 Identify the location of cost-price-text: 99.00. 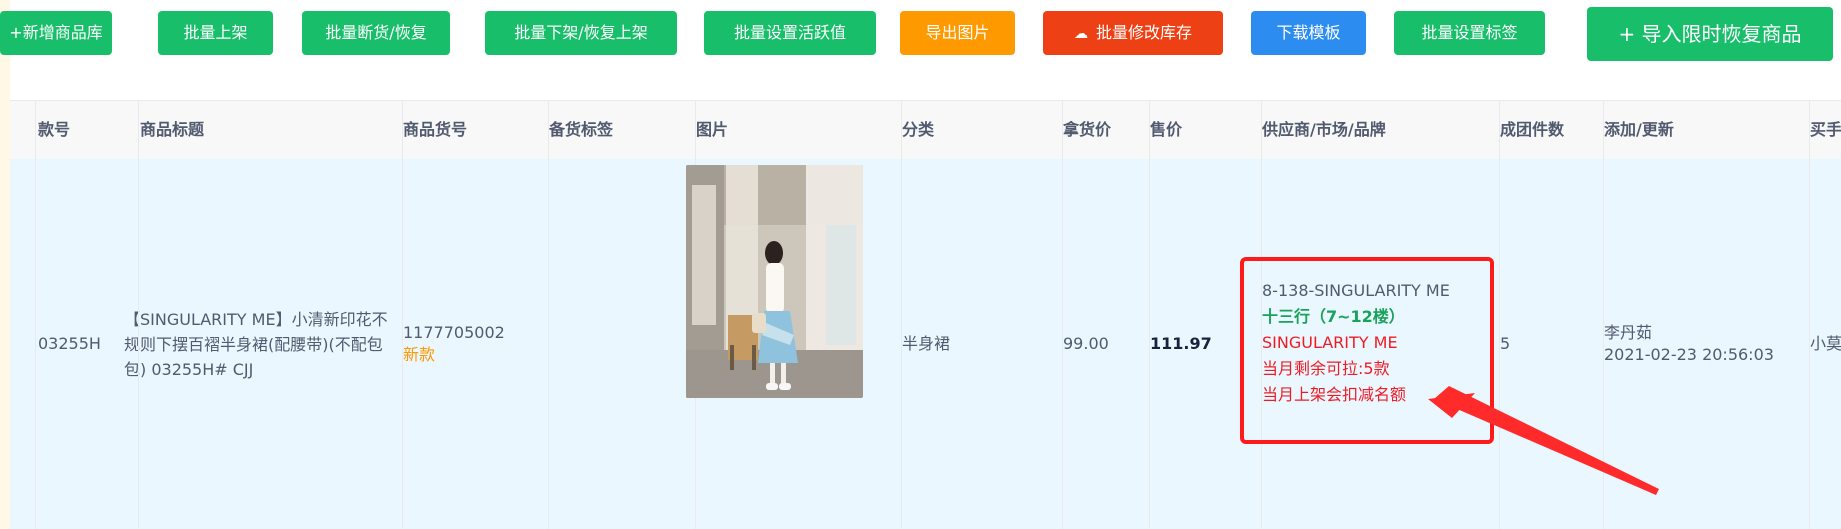
(1086, 343).